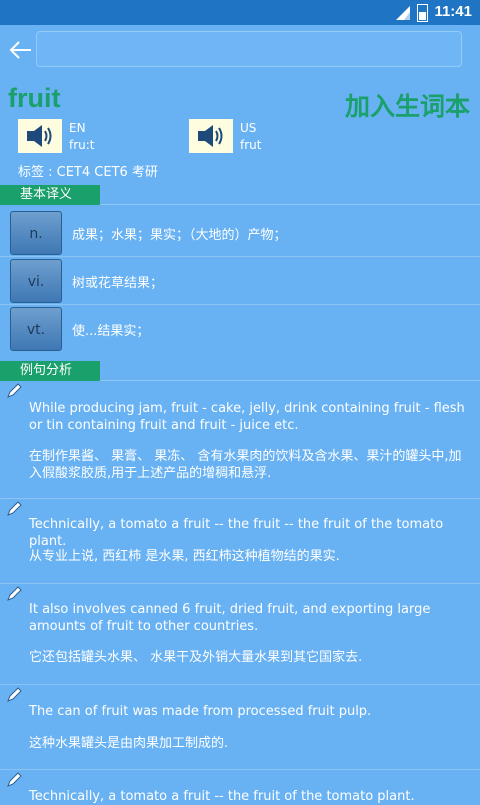 This screenshot has height=805, width=480. I want to click on pos-button: n., so click(36, 233).